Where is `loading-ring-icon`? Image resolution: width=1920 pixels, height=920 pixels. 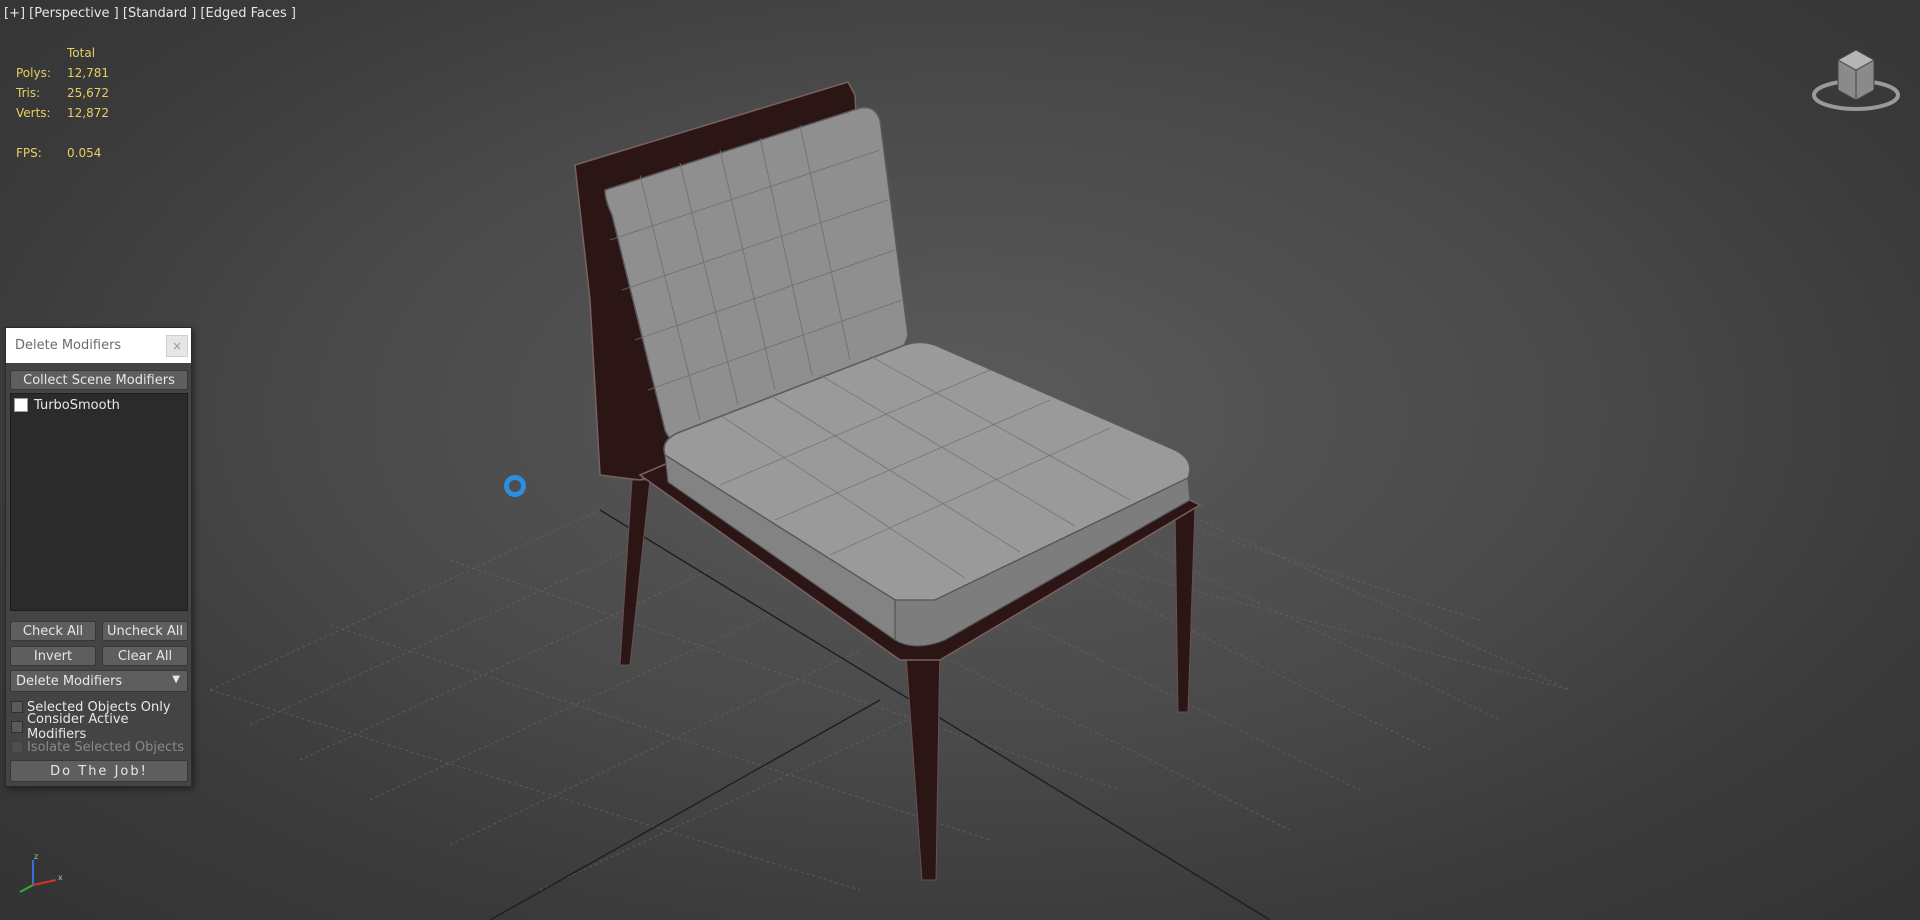
loading-ring-icon is located at coordinates (515, 486).